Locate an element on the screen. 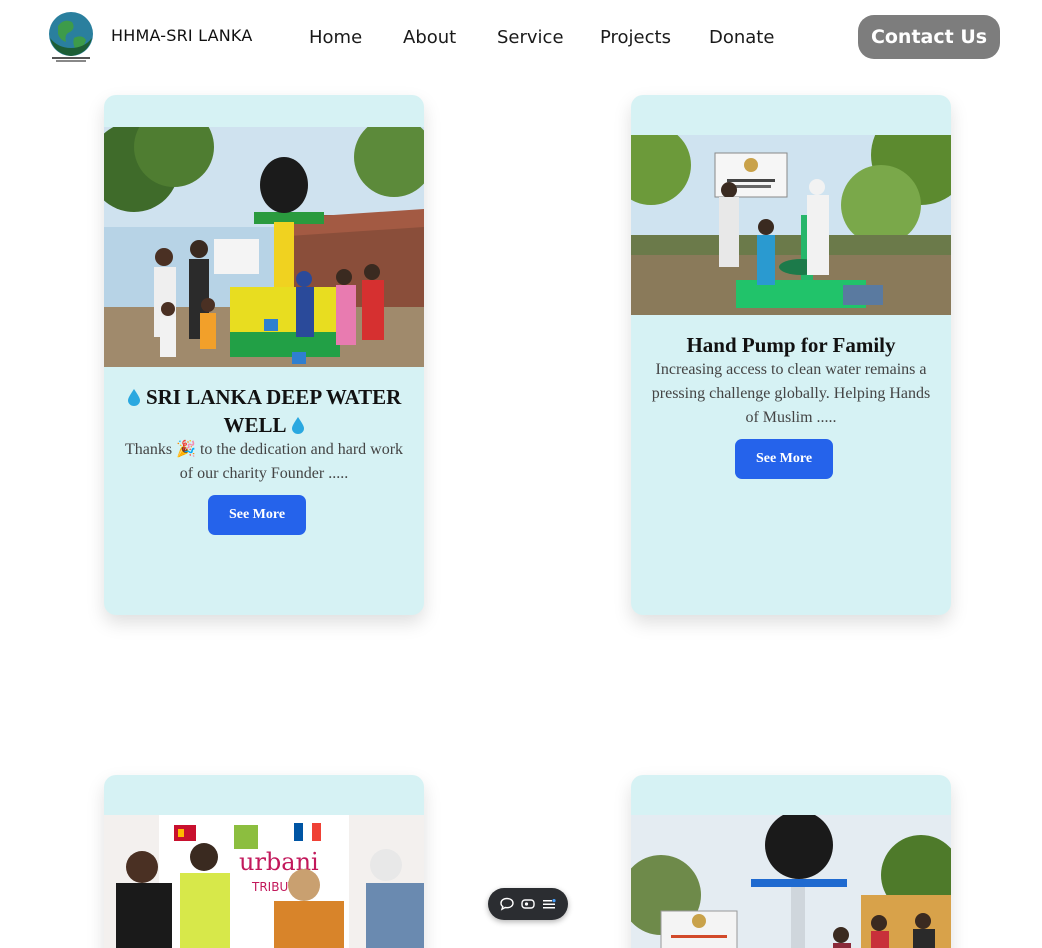 The image size is (1042, 948). card-title: SRI LANKA DEEP WATER WELL is located at coordinates (264, 411).